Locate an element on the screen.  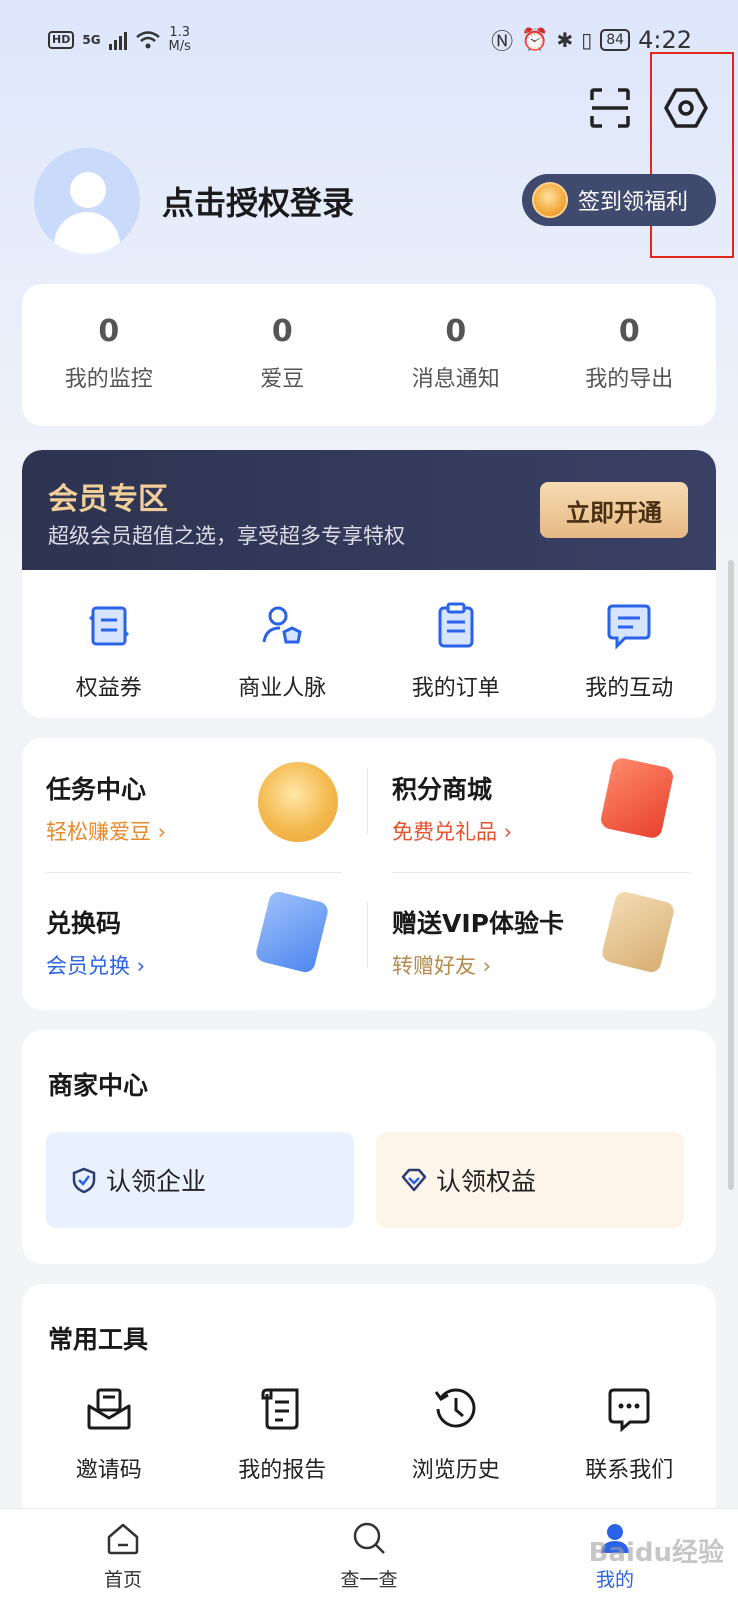
tool-report: 我的报告 is located at coordinates (283, 1434).